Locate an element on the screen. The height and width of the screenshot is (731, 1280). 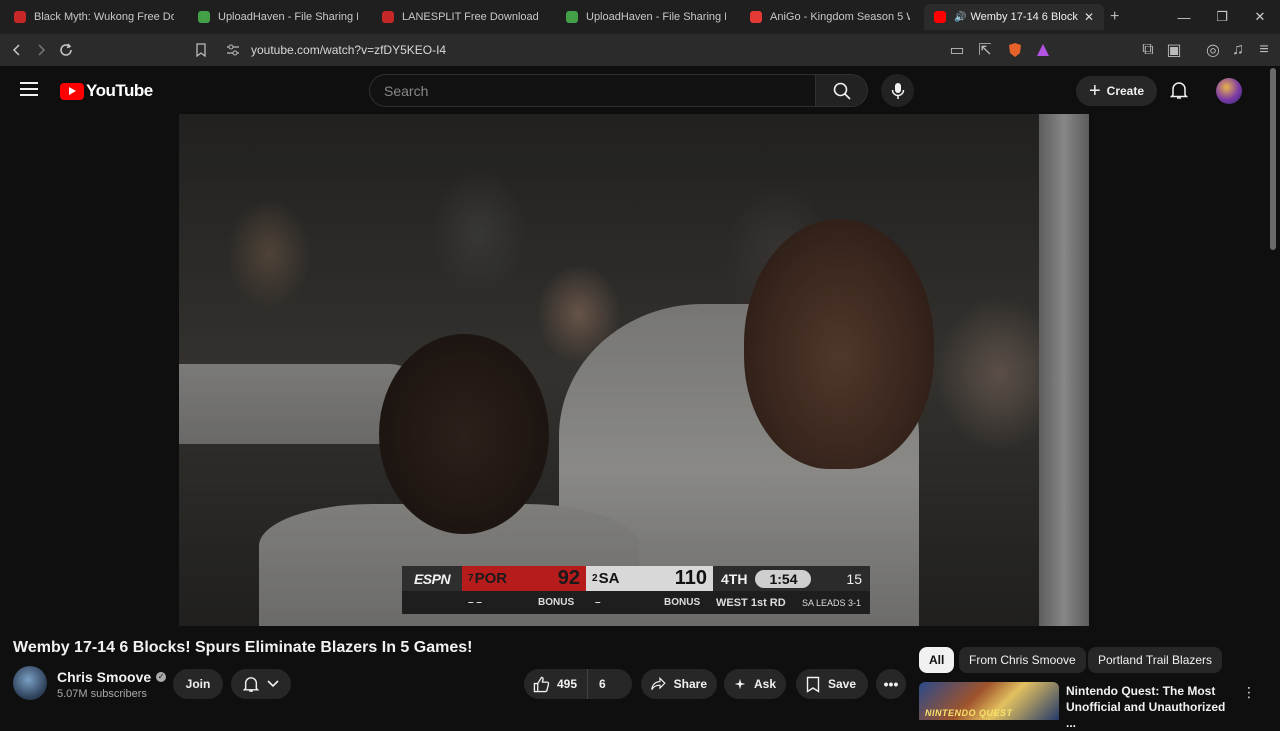
youtube-logo: YouTube is located at coordinates (106, 91).